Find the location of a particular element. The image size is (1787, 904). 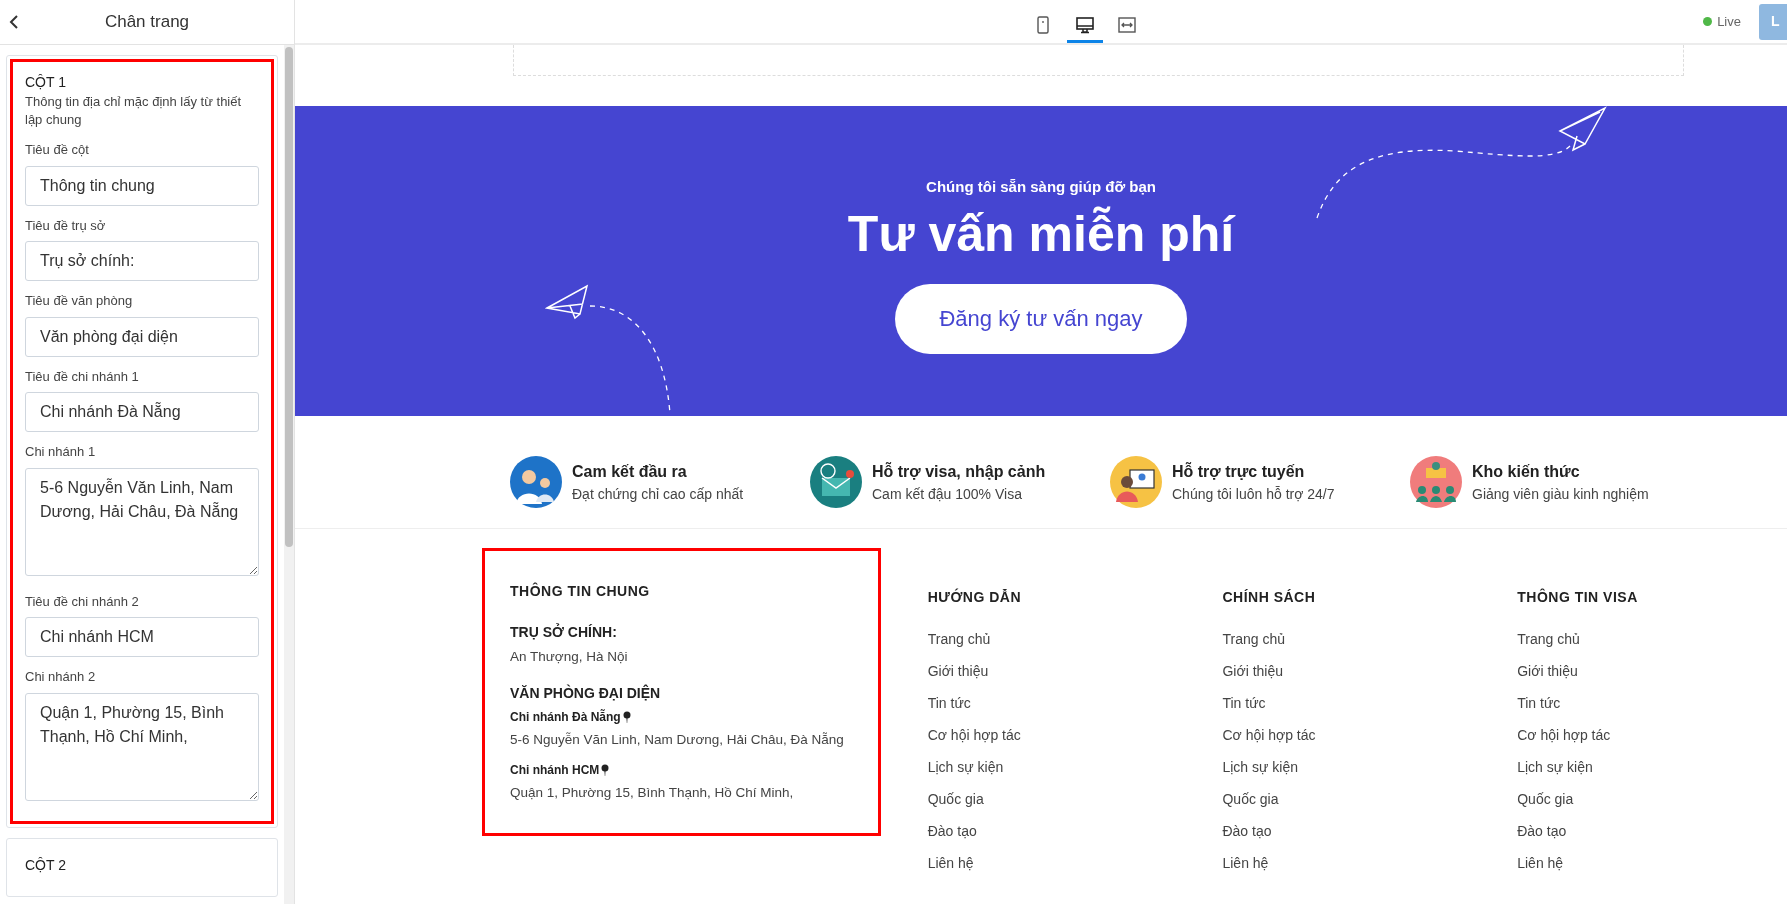

input-field: Chi nhánh HCM is located at coordinates (142, 637).